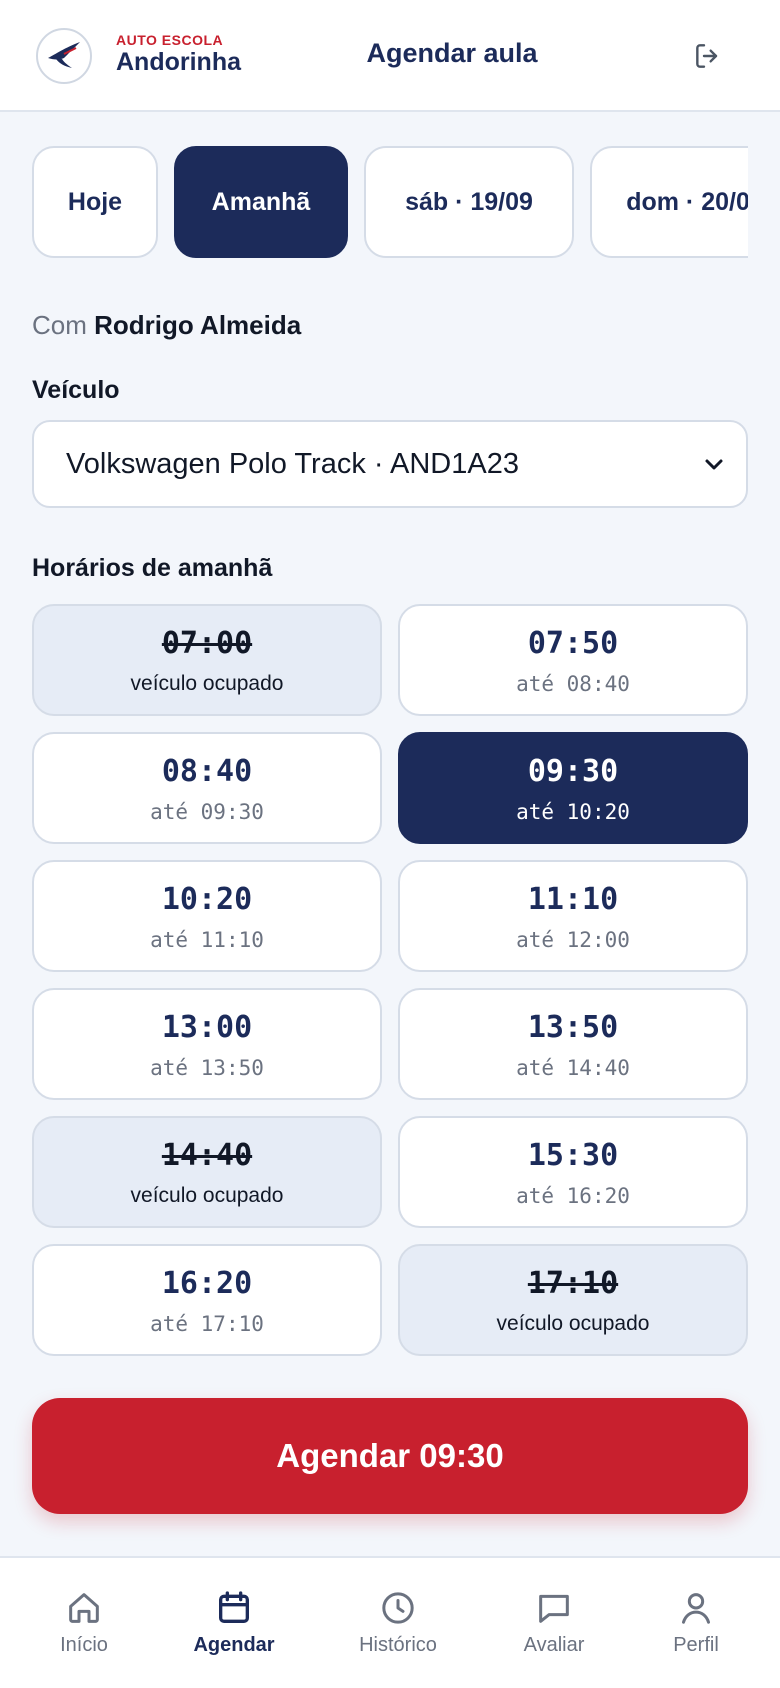  I want to click on nav-item-agendar: Agendar, so click(234, 1622).